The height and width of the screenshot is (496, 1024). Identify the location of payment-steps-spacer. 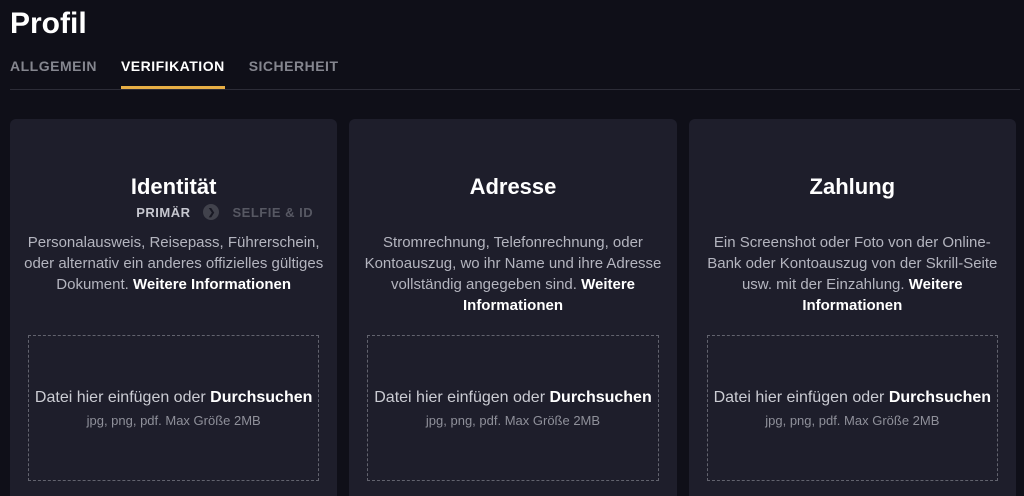
(882, 212).